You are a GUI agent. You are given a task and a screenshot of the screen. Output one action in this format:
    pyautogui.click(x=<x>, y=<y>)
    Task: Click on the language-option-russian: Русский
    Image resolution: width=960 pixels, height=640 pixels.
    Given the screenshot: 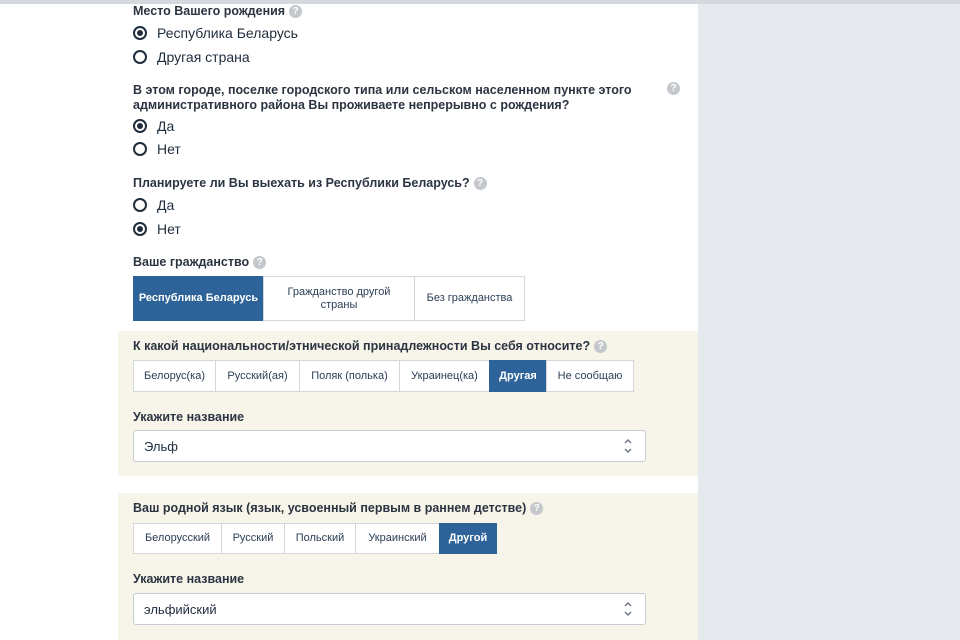 What is the action you would take?
    pyautogui.click(x=253, y=538)
    